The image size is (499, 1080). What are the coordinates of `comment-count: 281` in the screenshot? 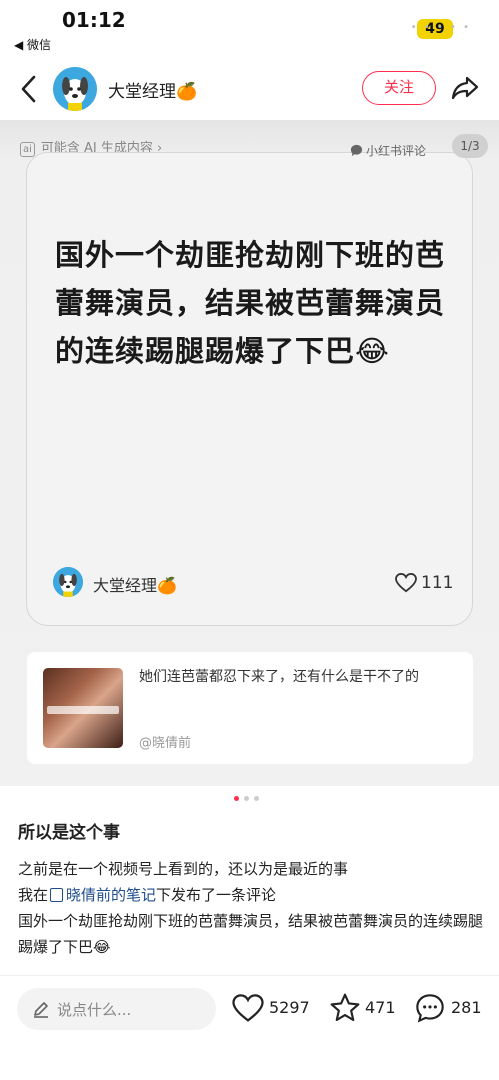 It's located at (466, 1007).